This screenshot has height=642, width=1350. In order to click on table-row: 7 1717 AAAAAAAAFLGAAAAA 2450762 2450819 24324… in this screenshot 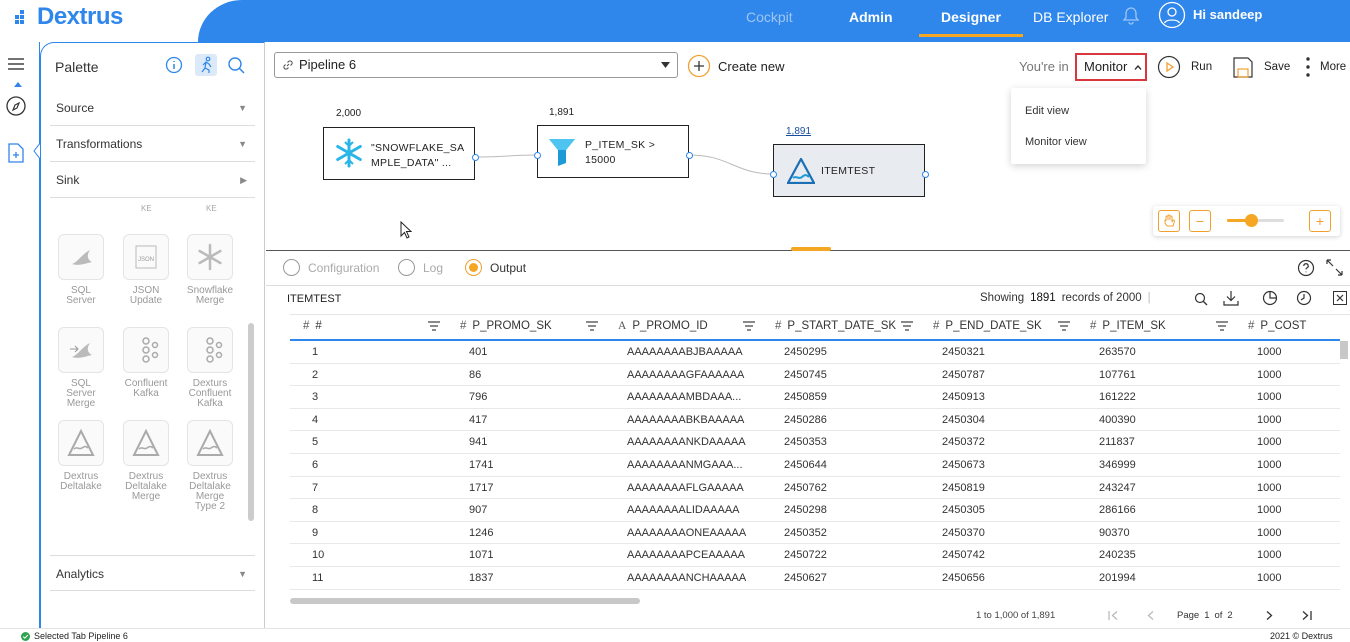, I will do `click(815, 488)`.